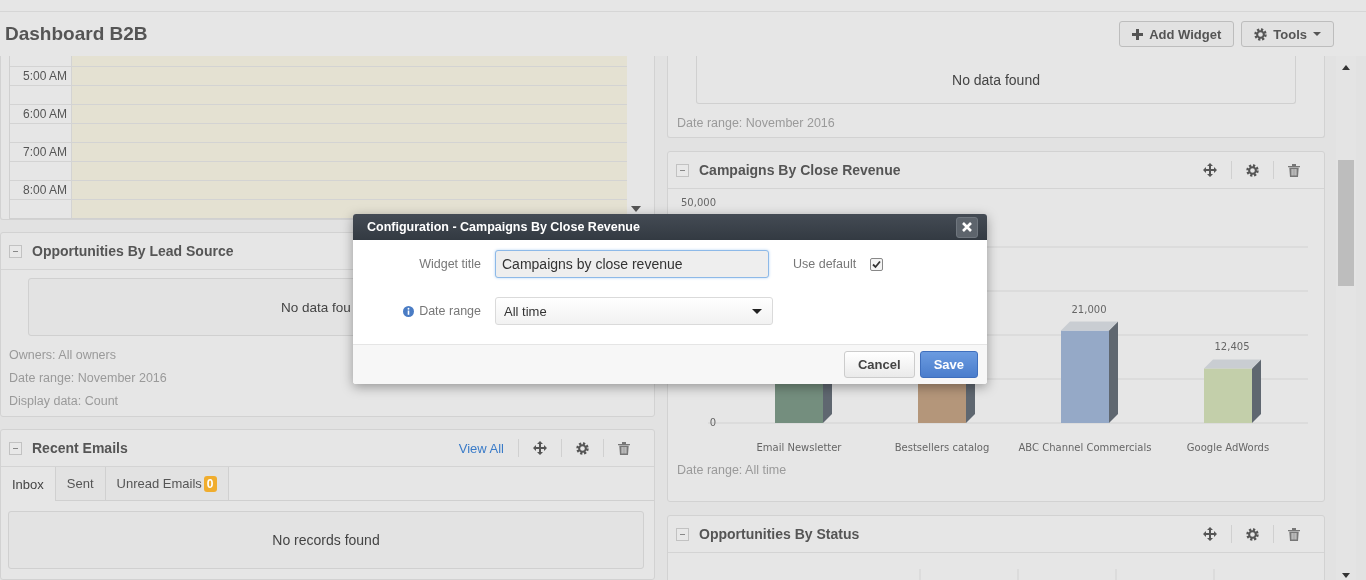  What do you see at coordinates (449, 264) in the screenshot?
I see `field-label: Widget title` at bounding box center [449, 264].